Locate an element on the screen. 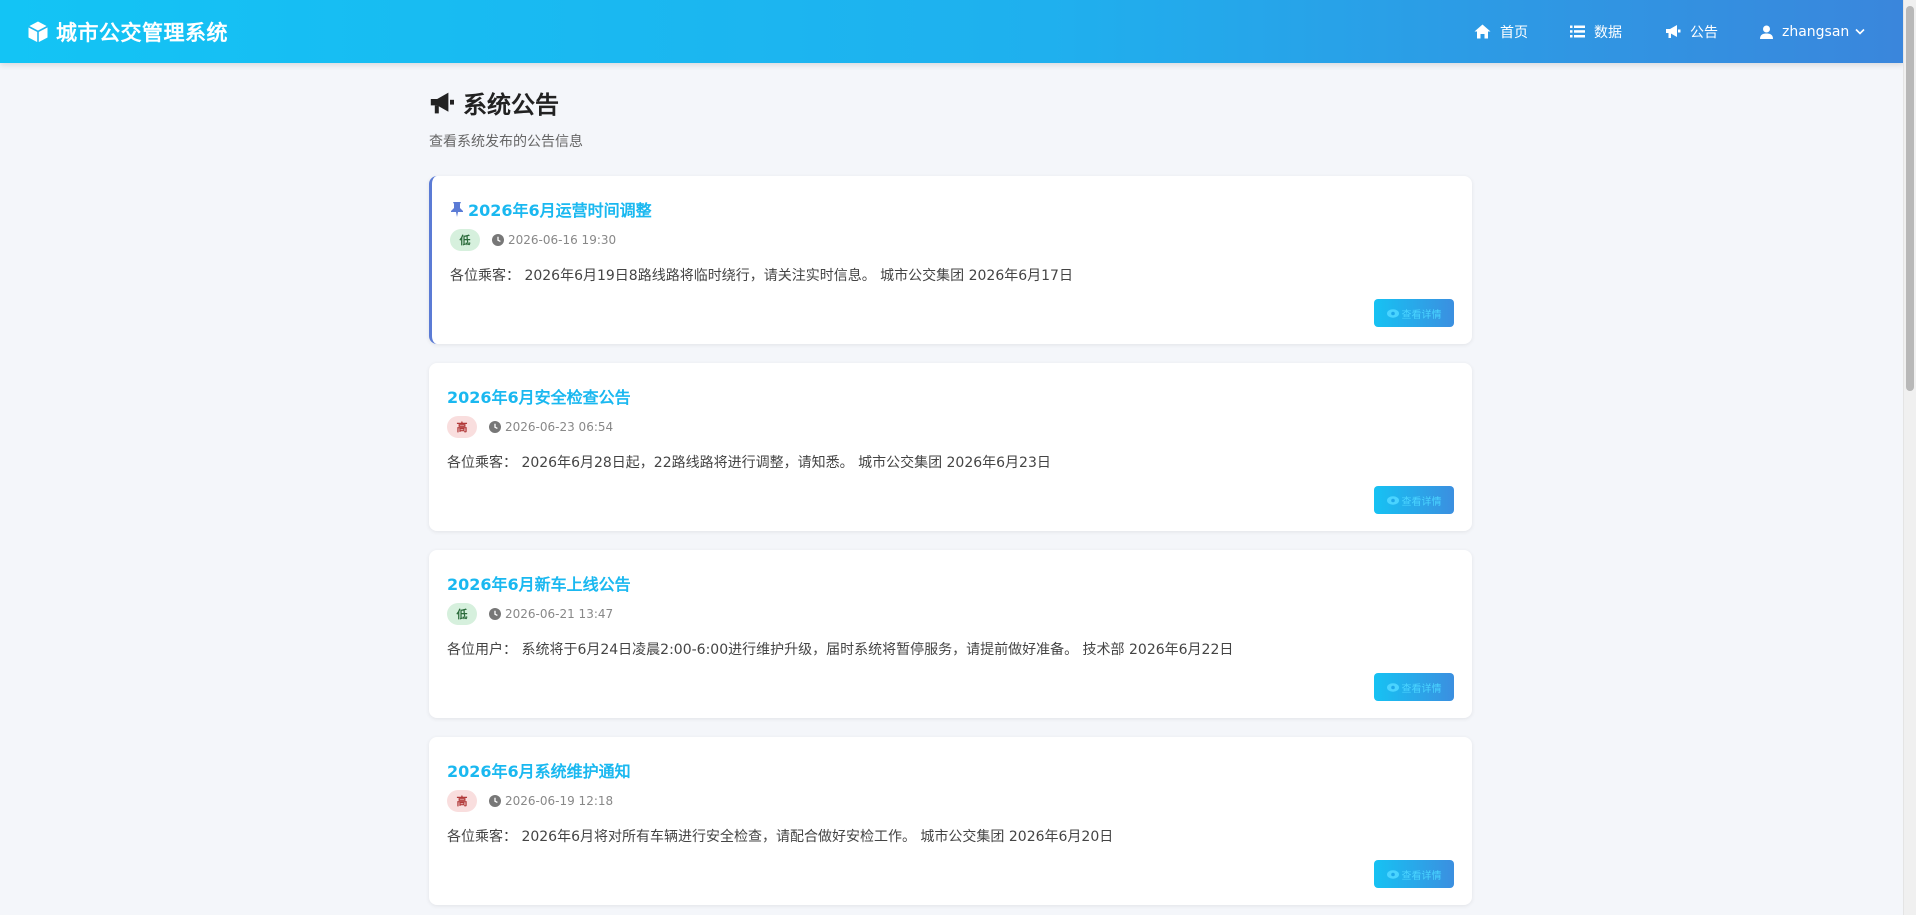  notice-meta: 高 2026-06-23 06:54 is located at coordinates (530, 427).